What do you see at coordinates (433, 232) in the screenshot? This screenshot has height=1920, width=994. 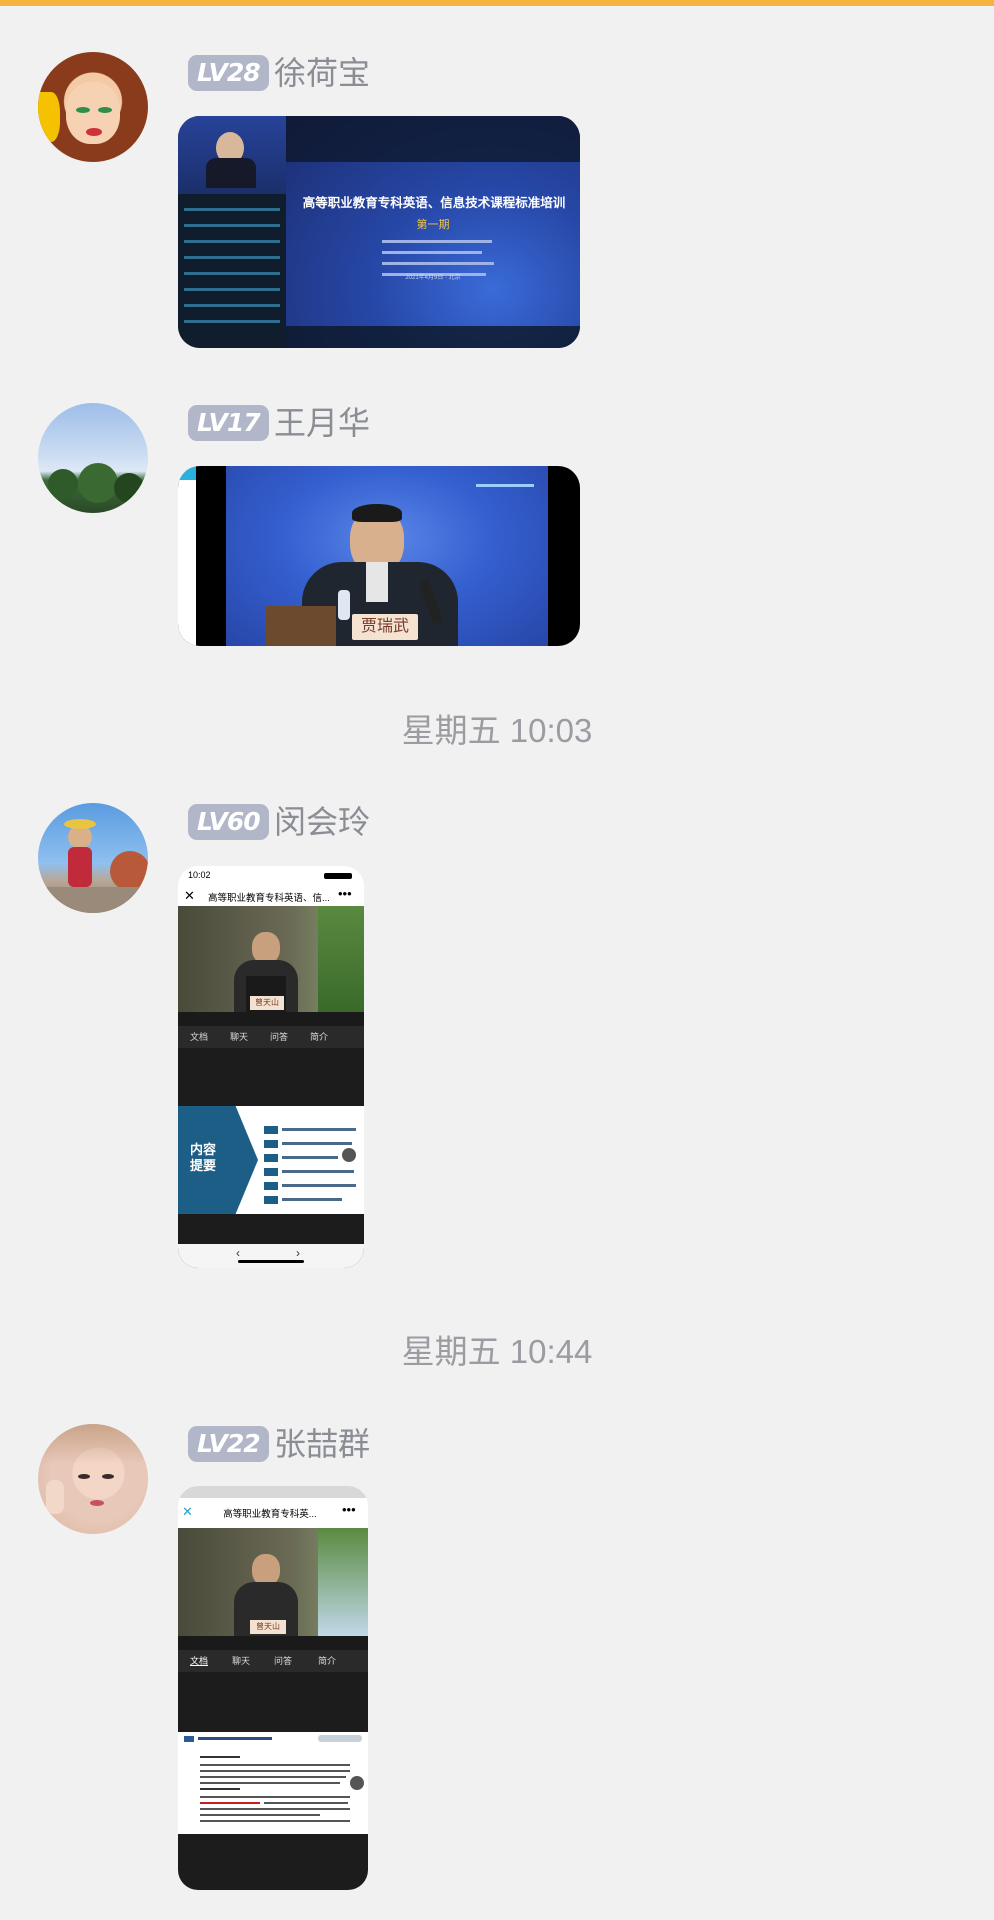 I see `slide: 高等职业教育专科英语、信息技术课程标准培训 第一期 2021年4月9日 · 北京` at bounding box center [433, 232].